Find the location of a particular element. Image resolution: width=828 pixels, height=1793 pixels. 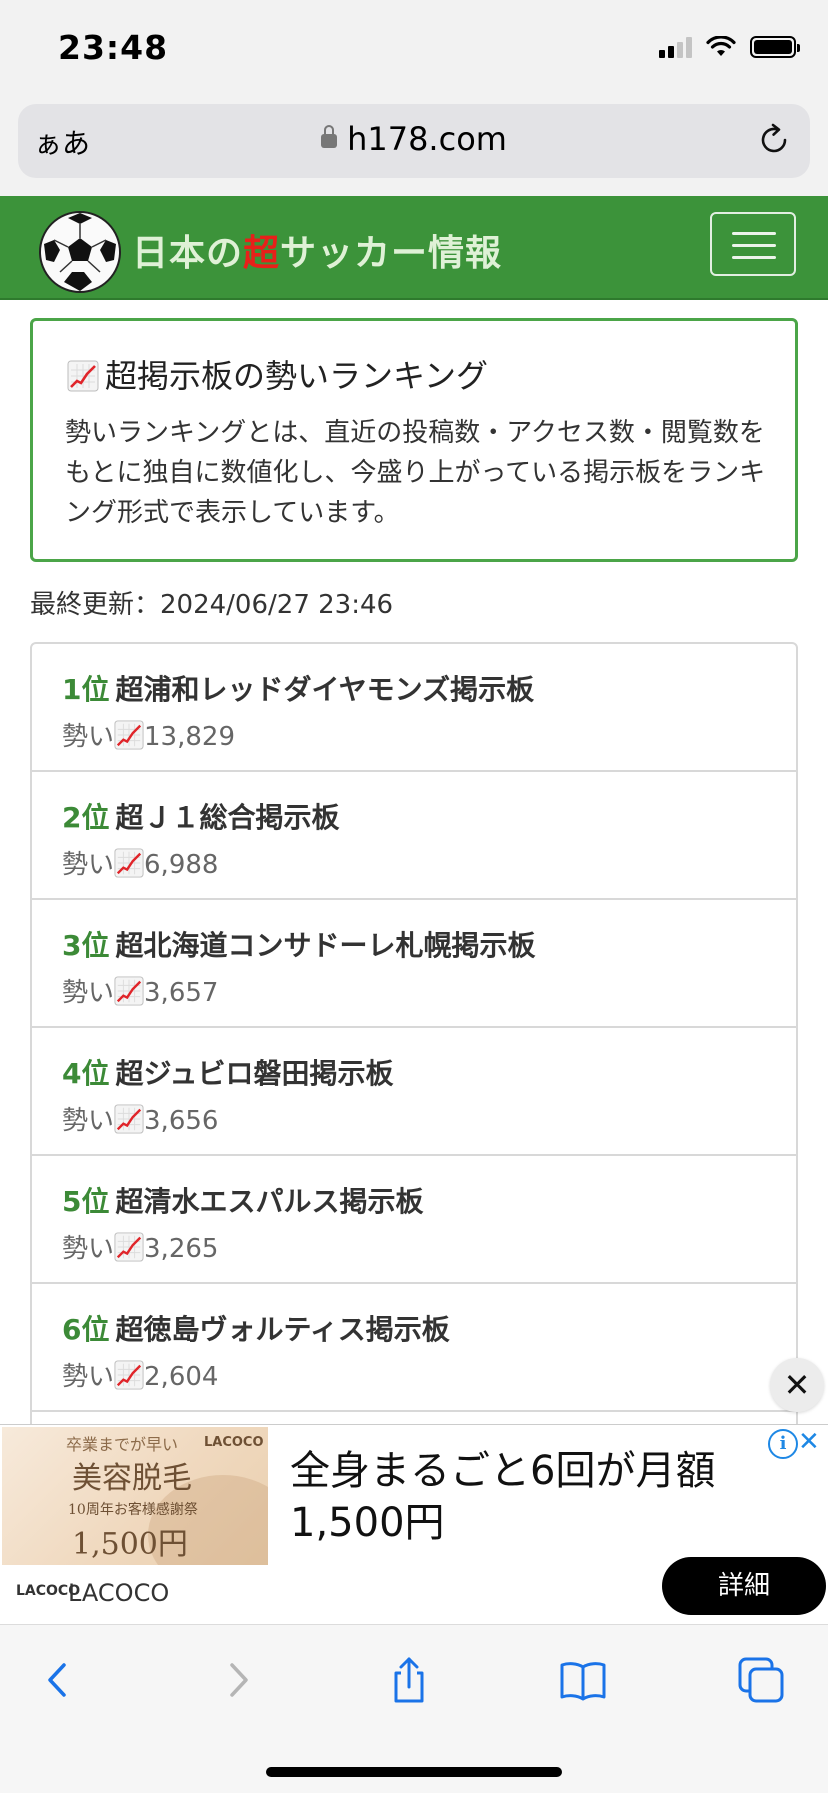

url-domain: h178.com is located at coordinates (427, 139).